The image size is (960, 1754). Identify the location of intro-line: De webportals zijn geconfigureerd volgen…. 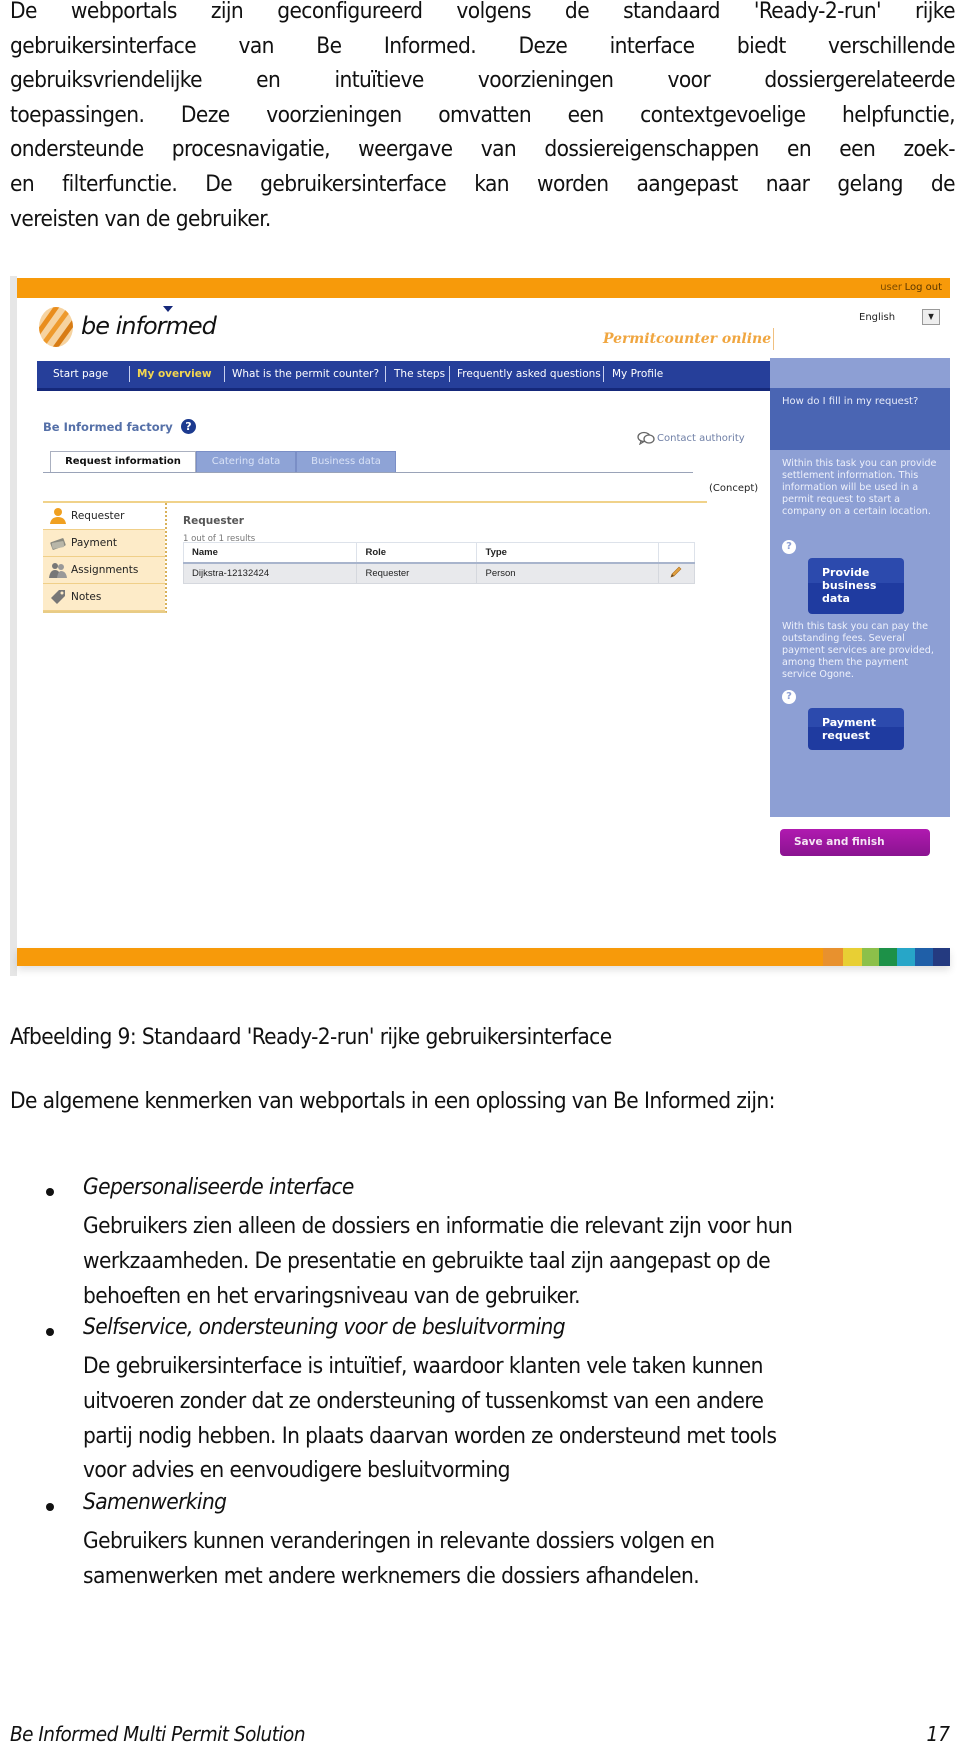
(483, 12).